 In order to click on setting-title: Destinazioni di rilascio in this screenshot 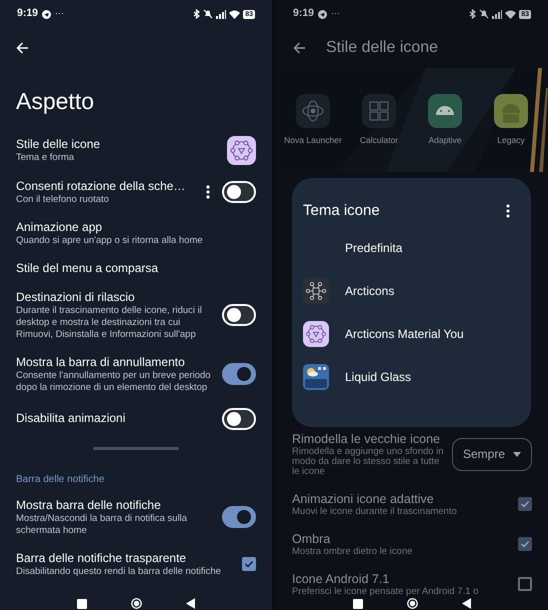, I will do `click(115, 297)`.